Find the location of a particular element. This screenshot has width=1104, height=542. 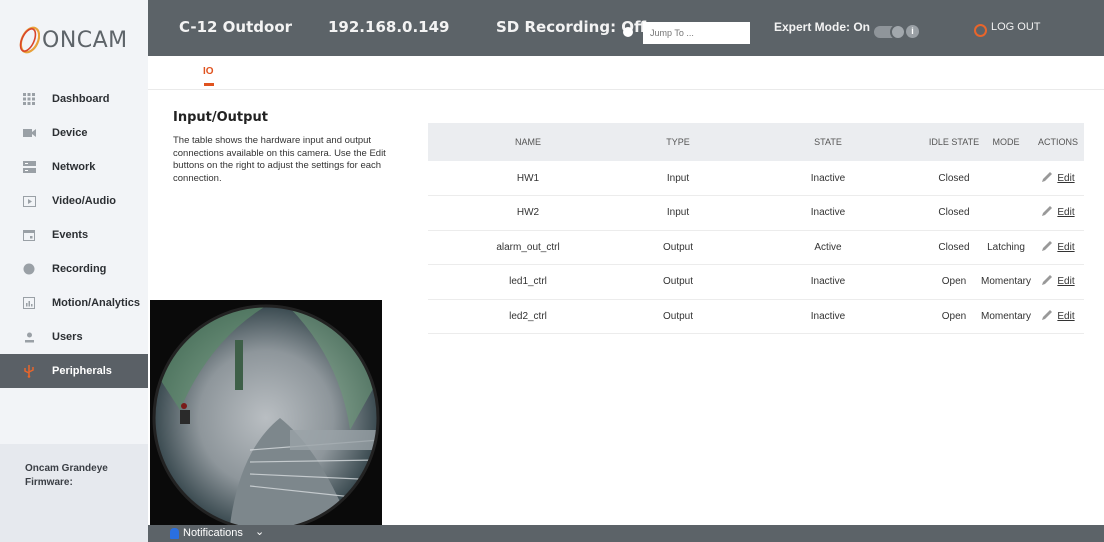

cell-name: led1_ctrl is located at coordinates (528, 282).